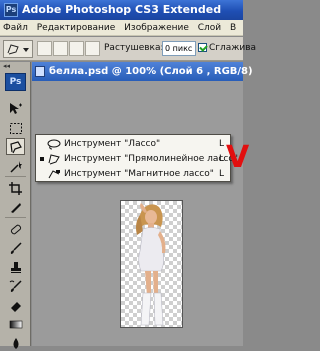 Image resolution: width=320 pixels, height=351 pixels. I want to click on magic-wand-icon, so click(16, 167).